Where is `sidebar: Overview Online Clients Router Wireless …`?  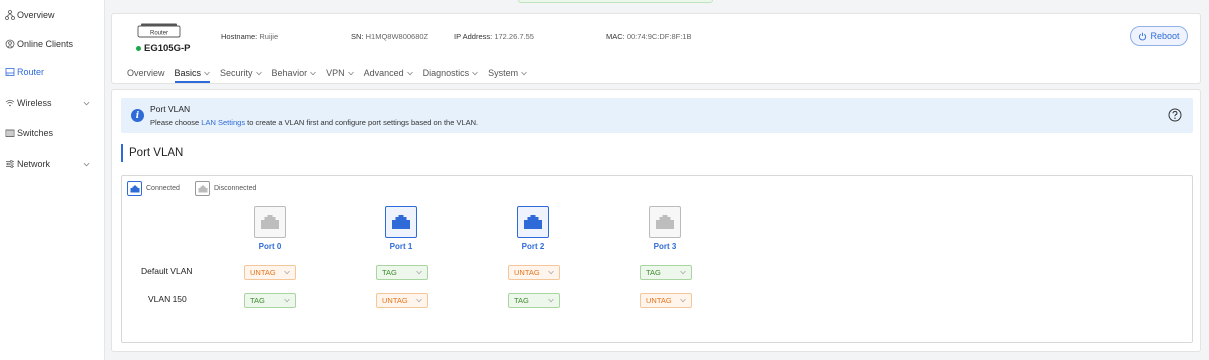 sidebar: Overview Online Clients Router Wireless … is located at coordinates (52, 180).